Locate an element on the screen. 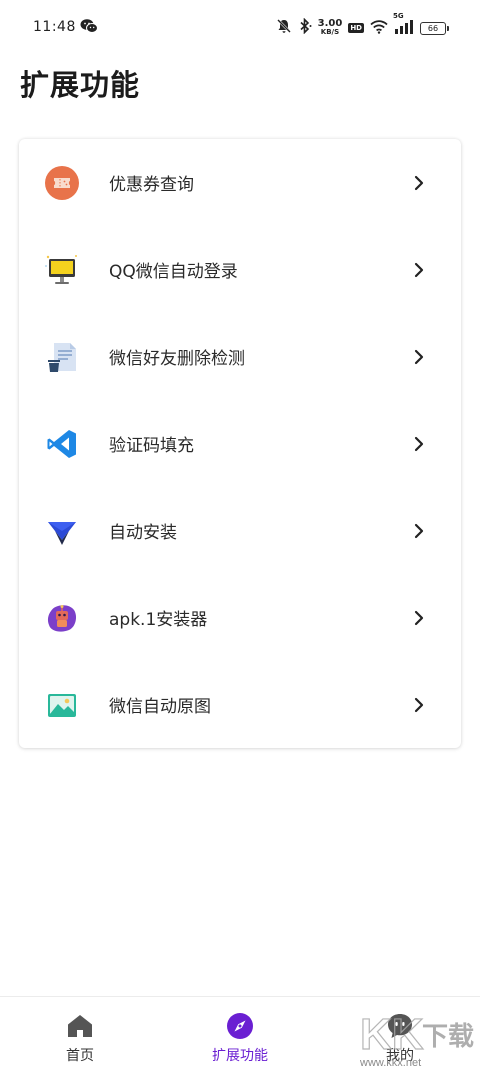 The height and width of the screenshot is (1074, 480). nav-tab-home: 首页 is located at coordinates (80, 1035).